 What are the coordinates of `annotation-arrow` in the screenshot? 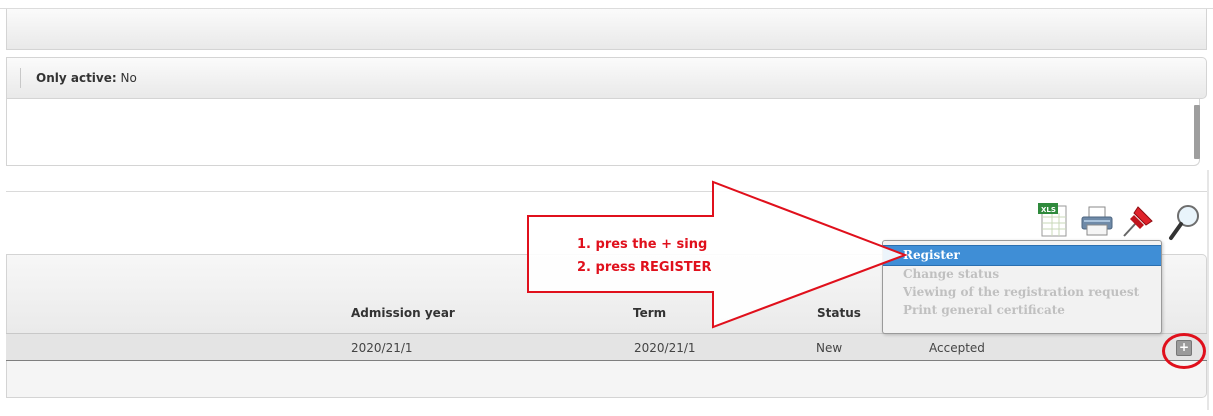 It's located at (717, 254).